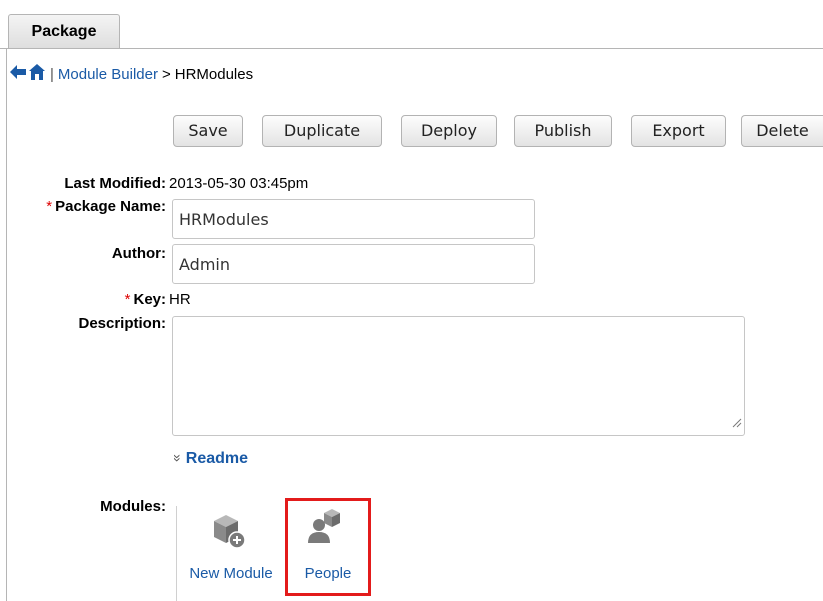 This screenshot has height=601, width=823. I want to click on package-name-label: * Package Name:, so click(106, 206).